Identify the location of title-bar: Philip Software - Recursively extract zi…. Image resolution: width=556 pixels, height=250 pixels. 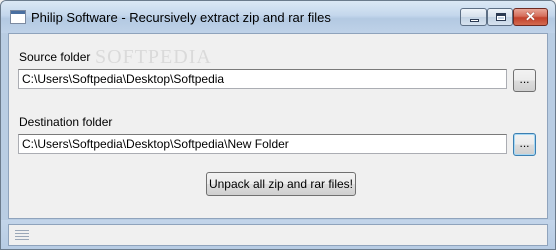
(278, 17).